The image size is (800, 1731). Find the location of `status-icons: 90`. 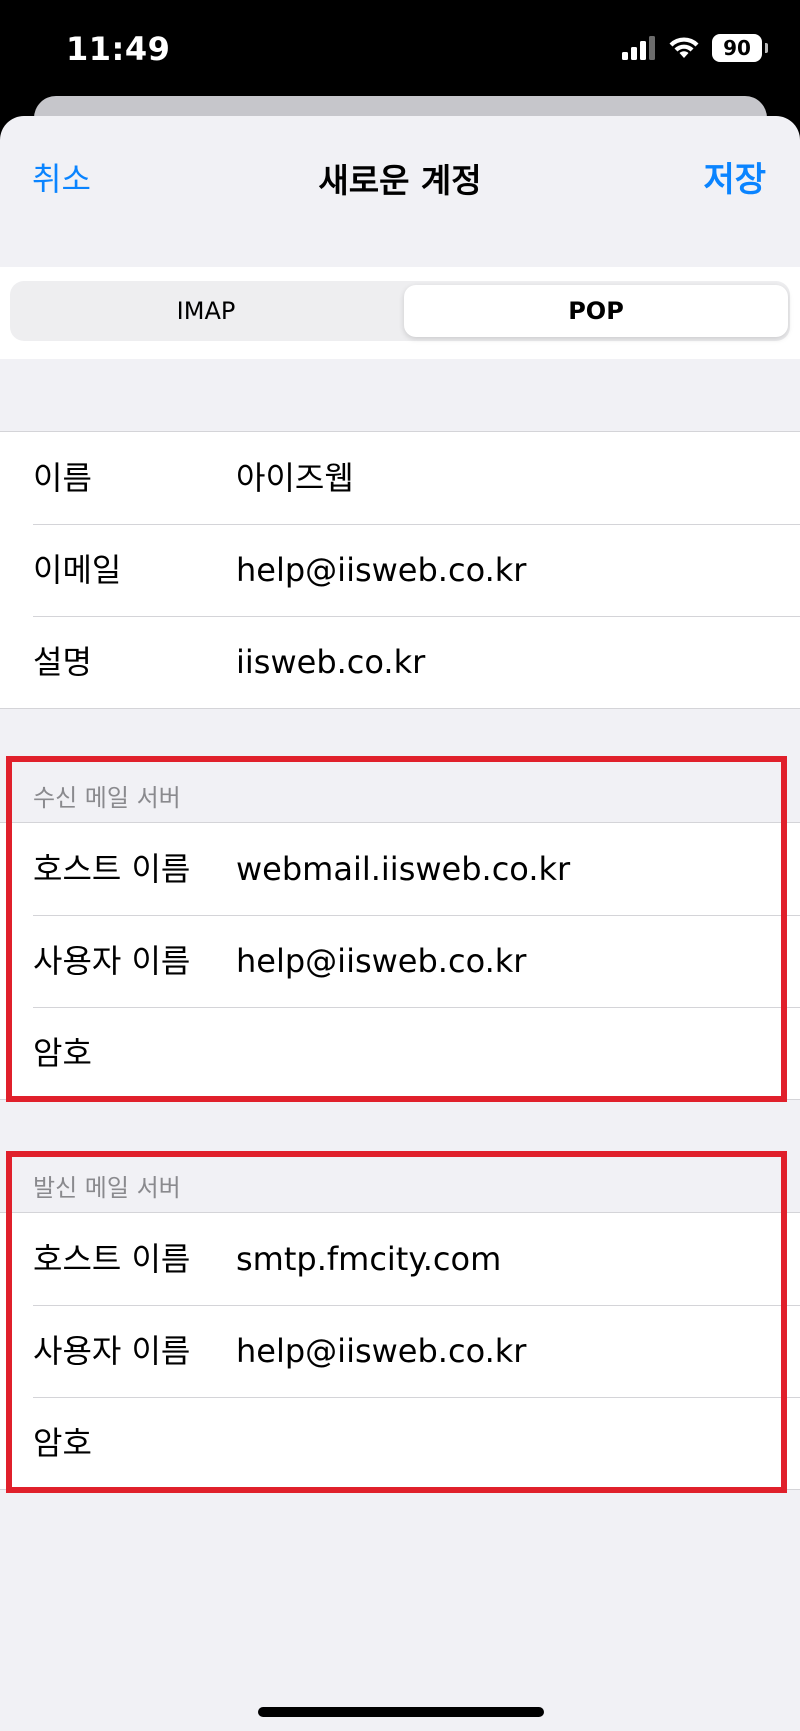

status-icons: 90 is located at coordinates (695, 48).